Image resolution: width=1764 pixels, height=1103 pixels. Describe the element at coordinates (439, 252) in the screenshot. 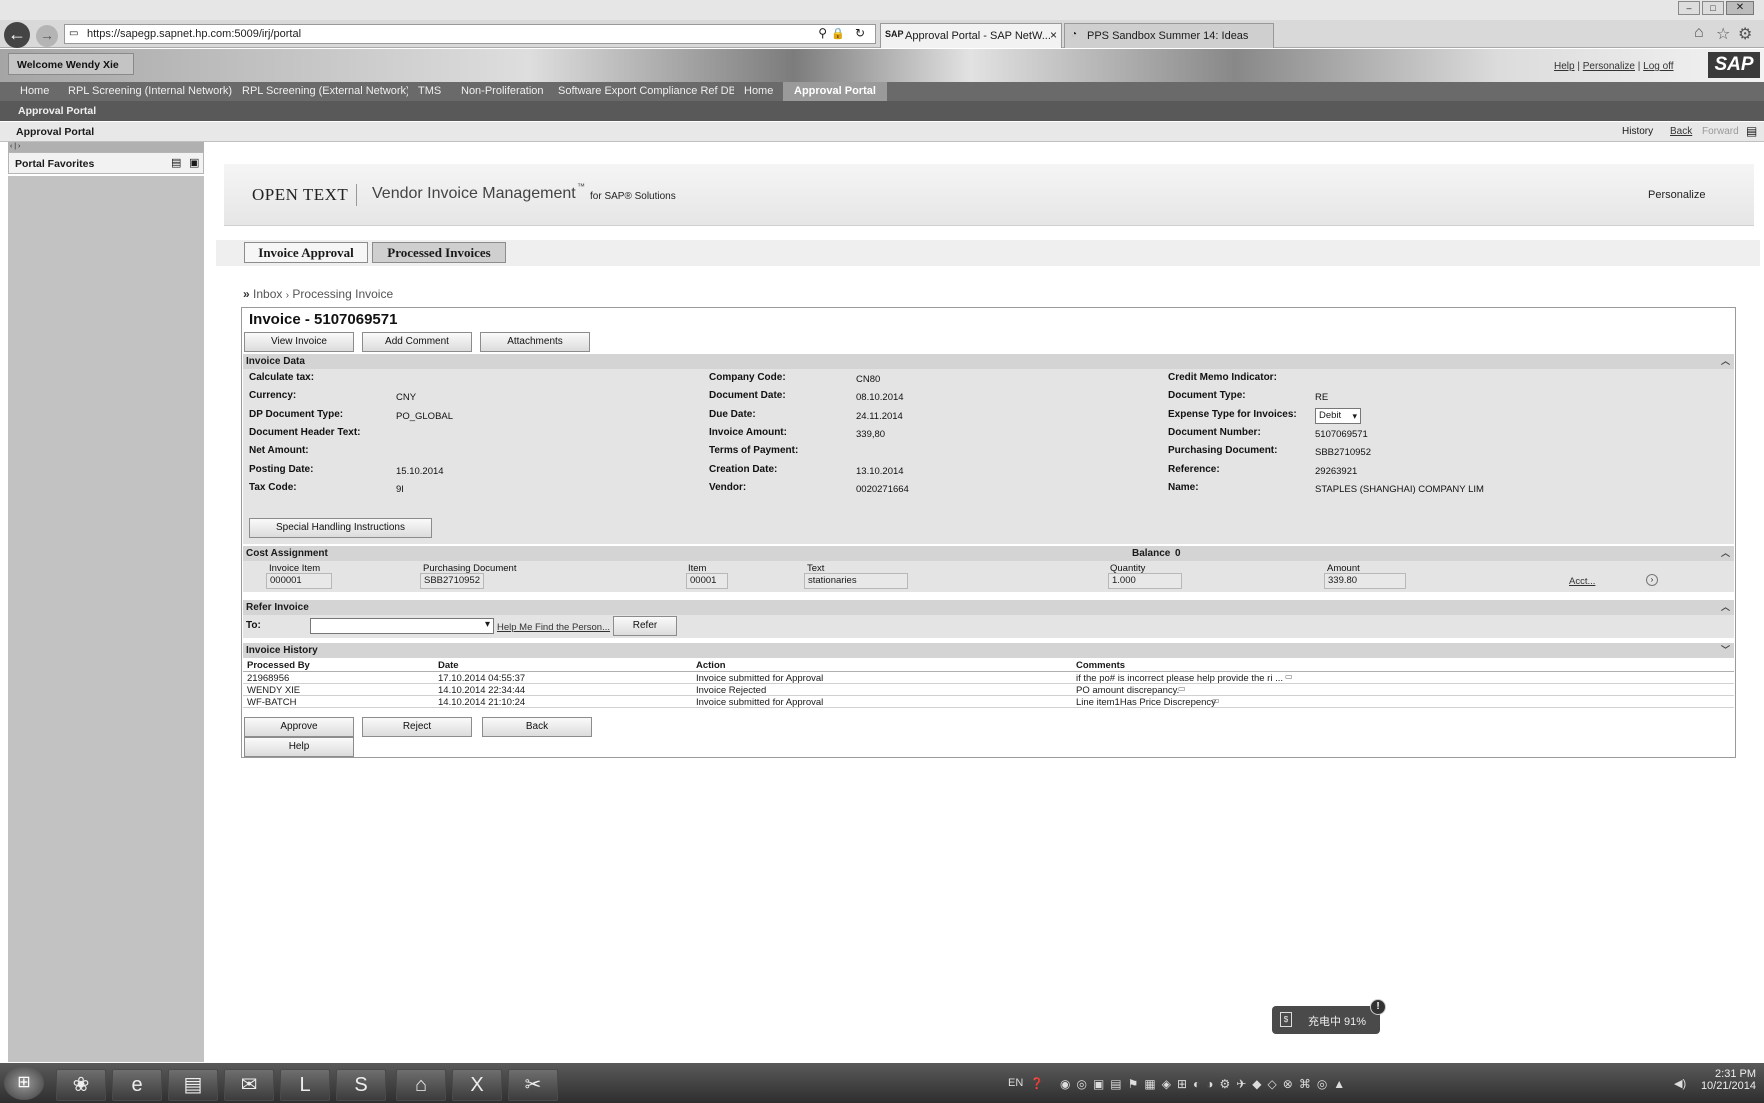

I see `tab-processed-invoices: Processed Invoices` at that location.